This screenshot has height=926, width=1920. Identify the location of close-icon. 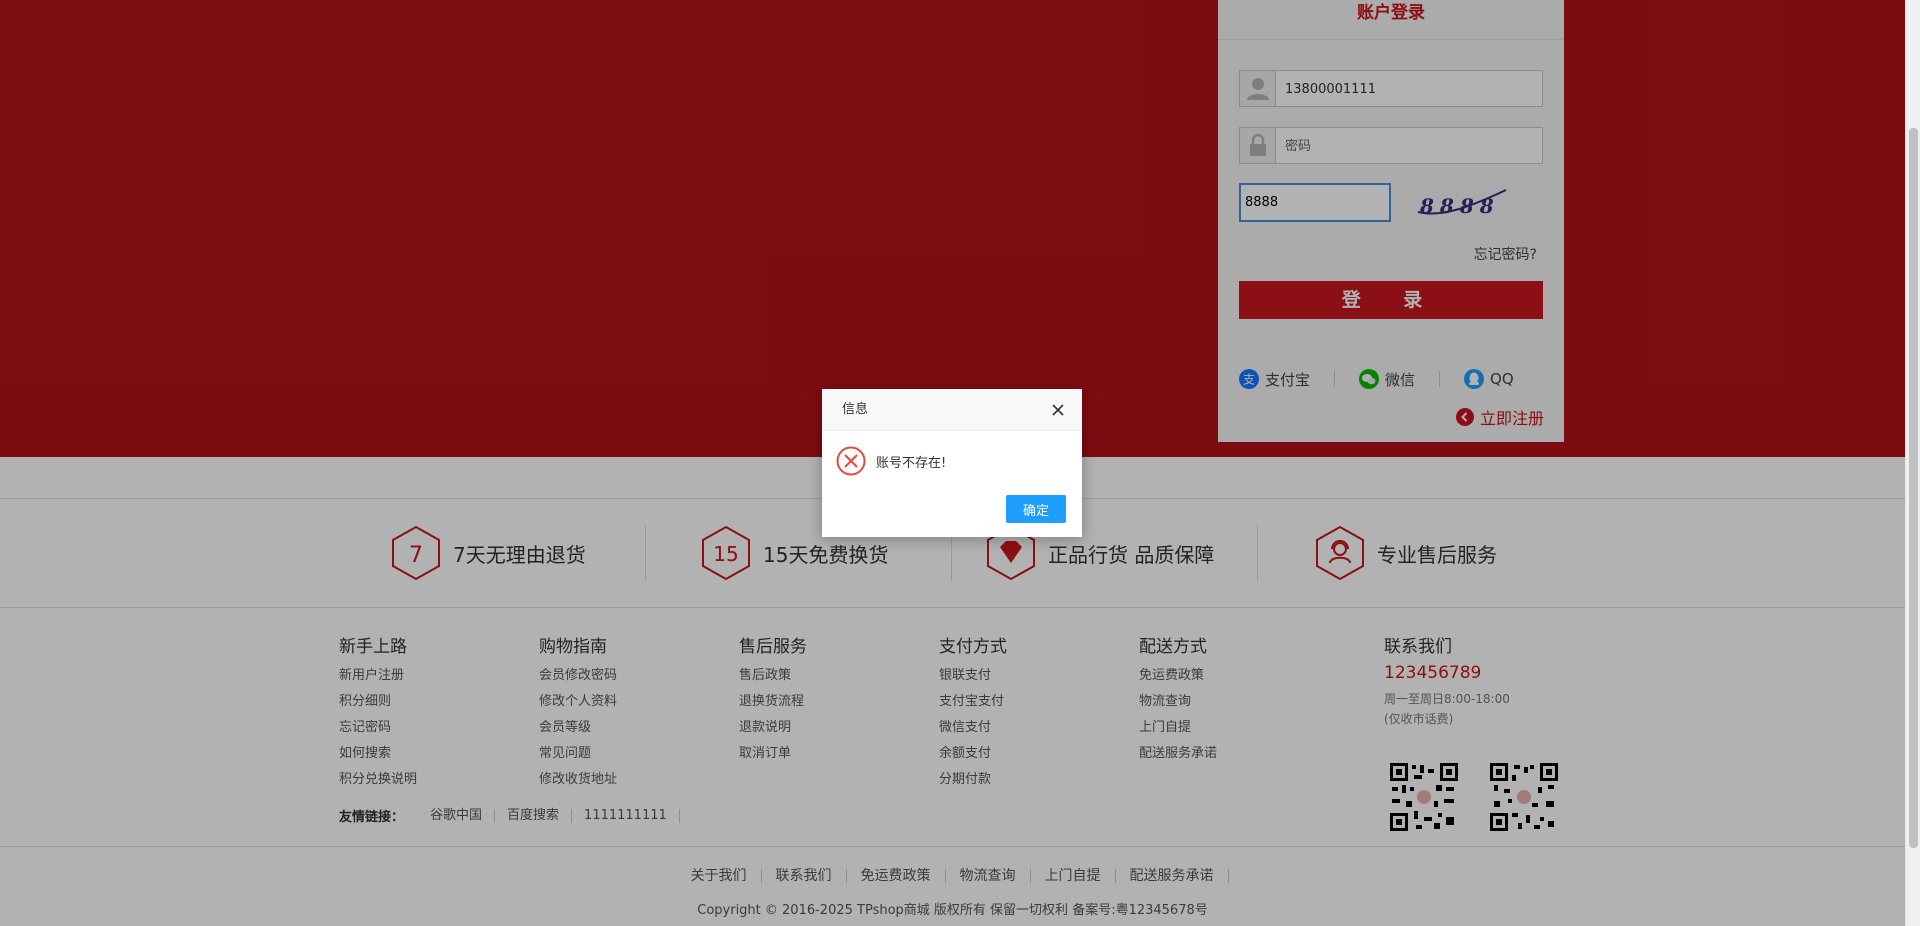
(1058, 410).